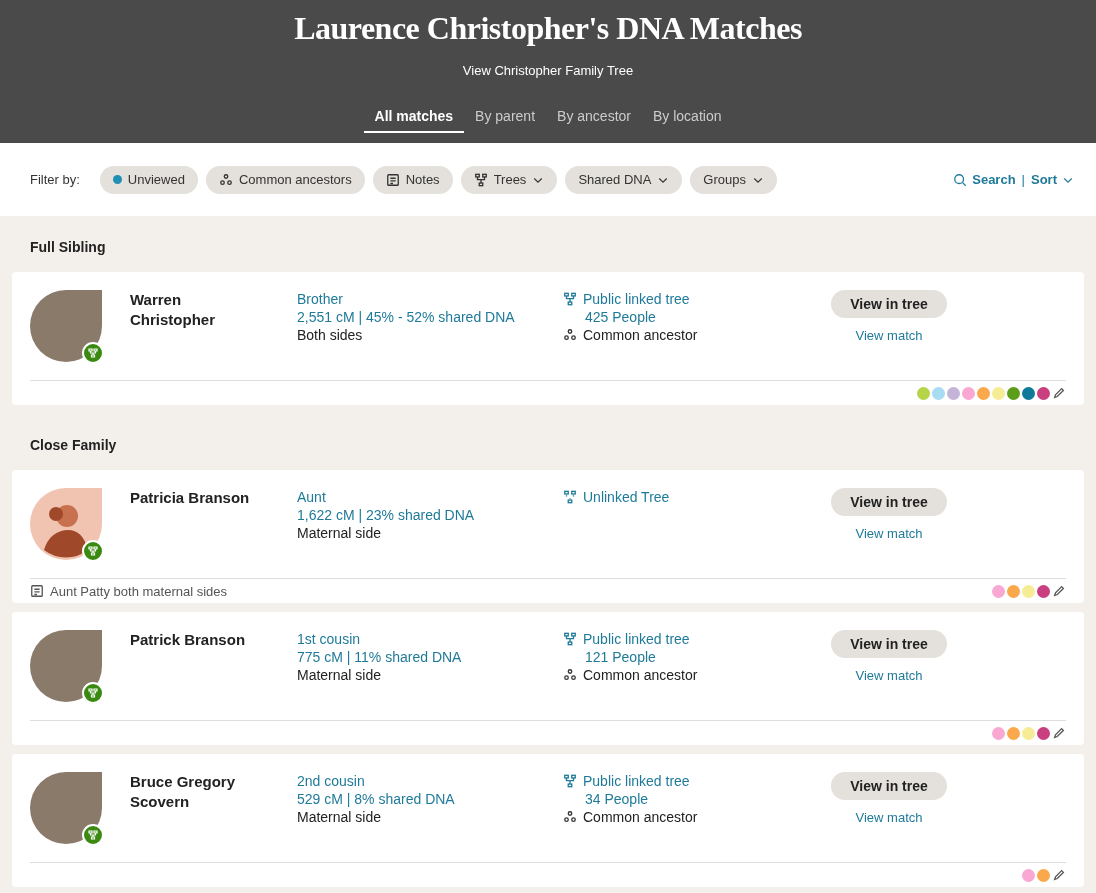 The image size is (1096, 893). What do you see at coordinates (430, 317) in the screenshot?
I see `shared-dna: 2,551 cM | 45% - 52% shared DNA` at bounding box center [430, 317].